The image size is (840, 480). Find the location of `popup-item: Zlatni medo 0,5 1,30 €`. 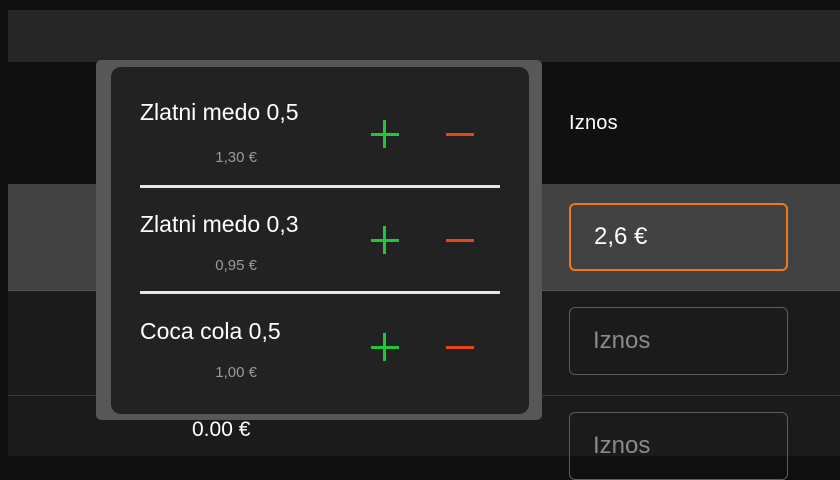

popup-item: Zlatni medo 0,5 1,30 € is located at coordinates (320, 119).